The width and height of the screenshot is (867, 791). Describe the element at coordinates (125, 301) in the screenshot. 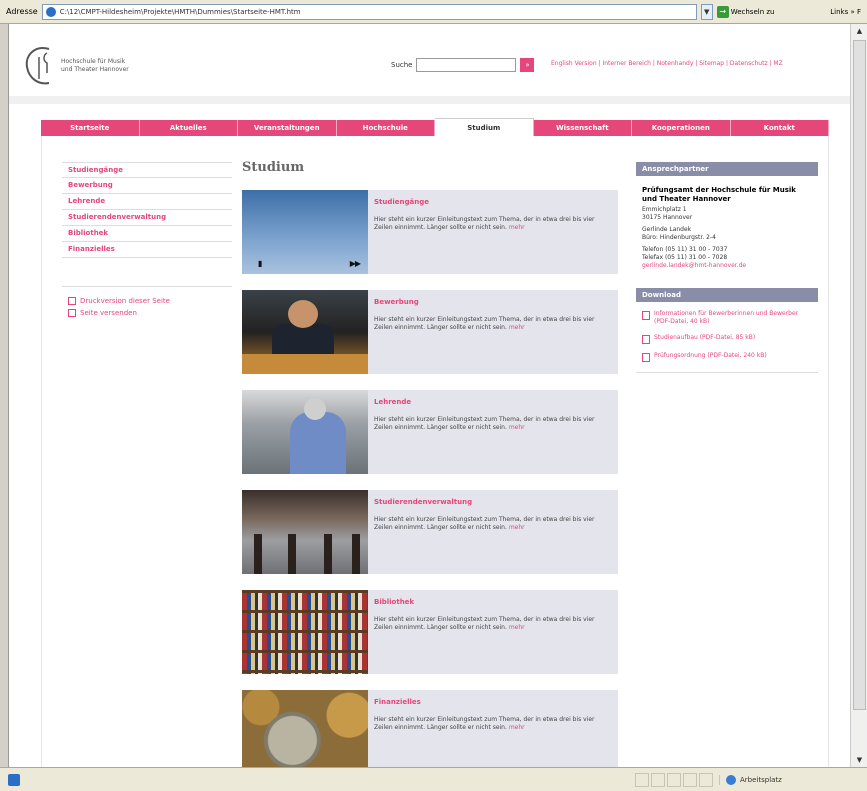

I see `print-label: Druckversion dieser Seite` at that location.